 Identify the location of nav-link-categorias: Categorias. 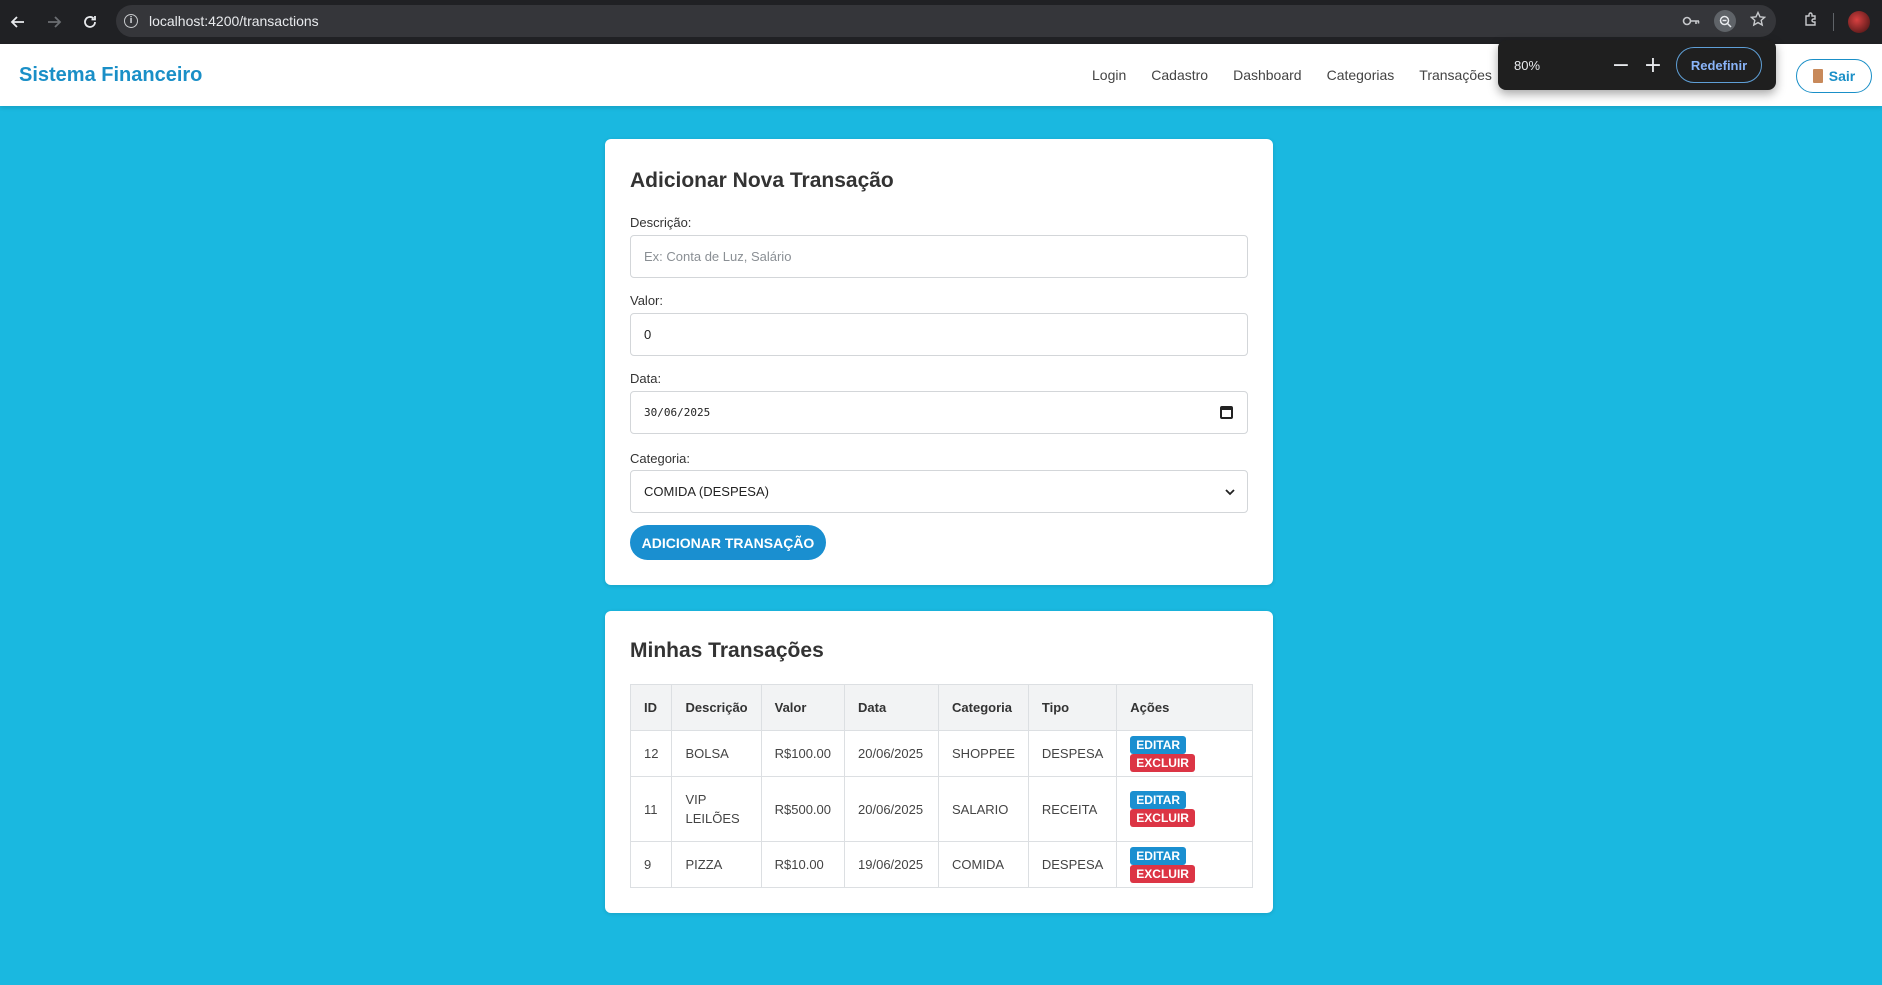
(1361, 75).